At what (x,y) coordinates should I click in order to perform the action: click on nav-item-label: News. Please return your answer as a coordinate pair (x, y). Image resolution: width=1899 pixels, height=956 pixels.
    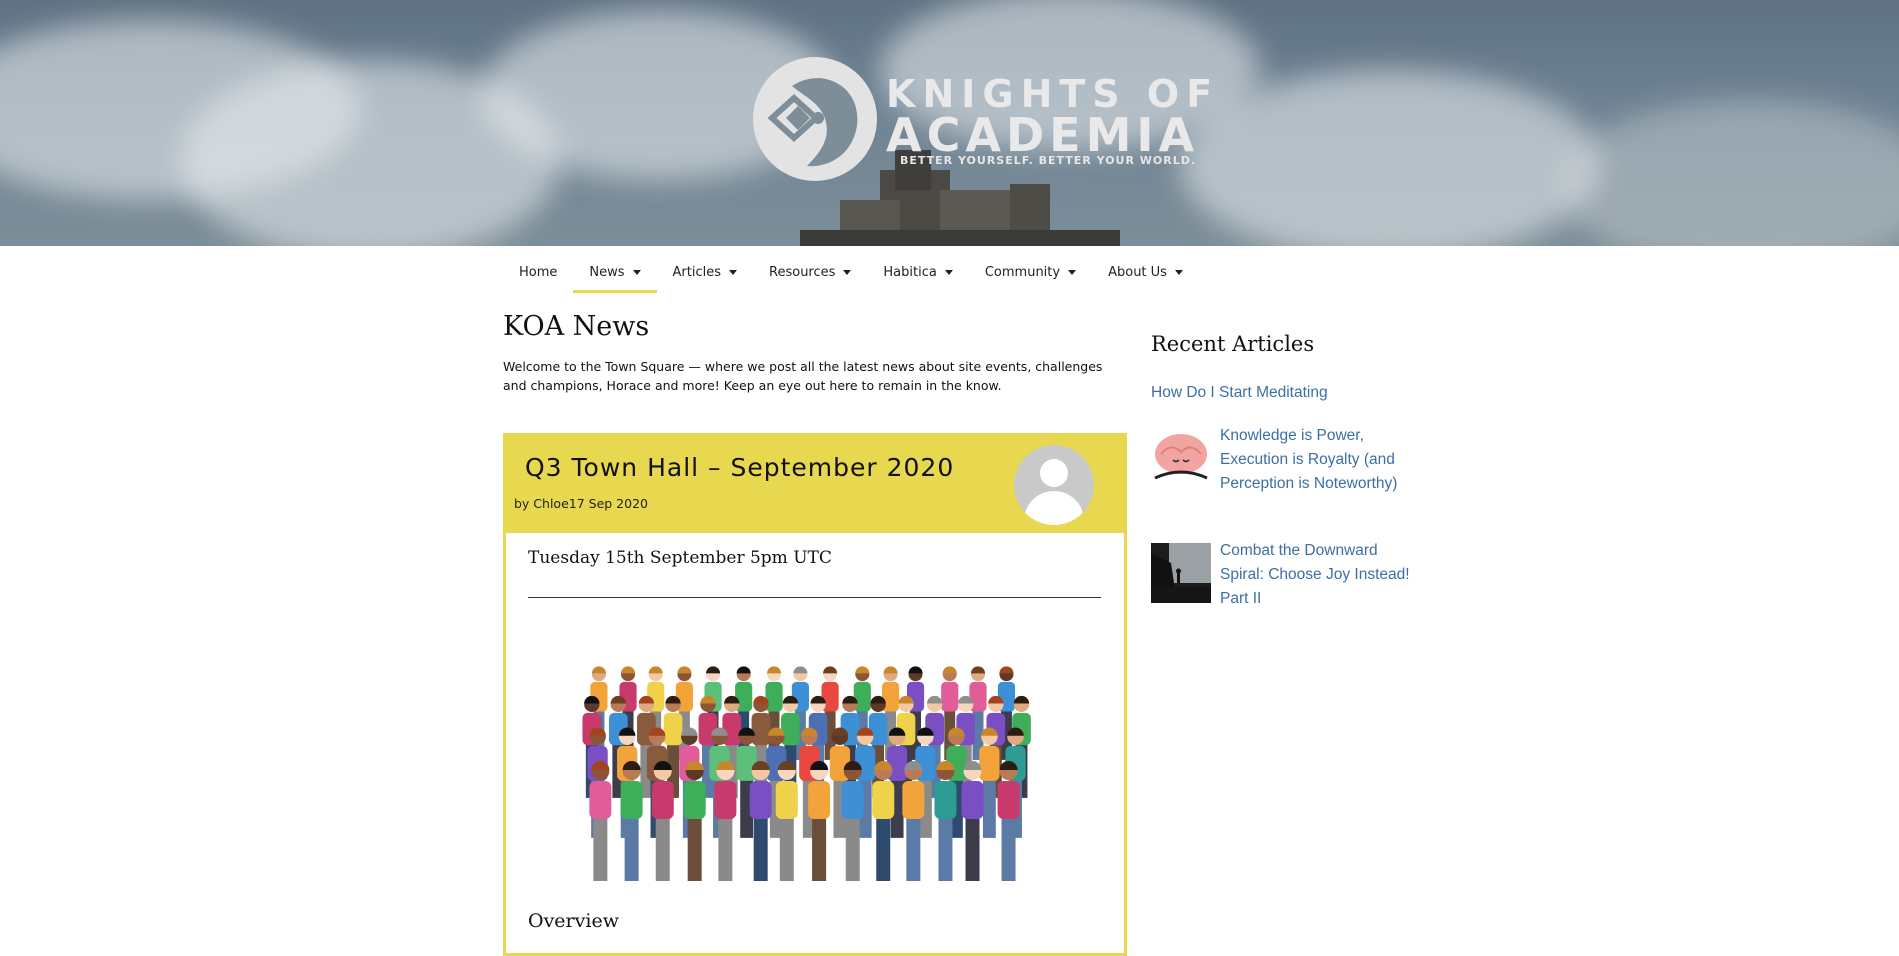
    Looking at the image, I should click on (607, 272).